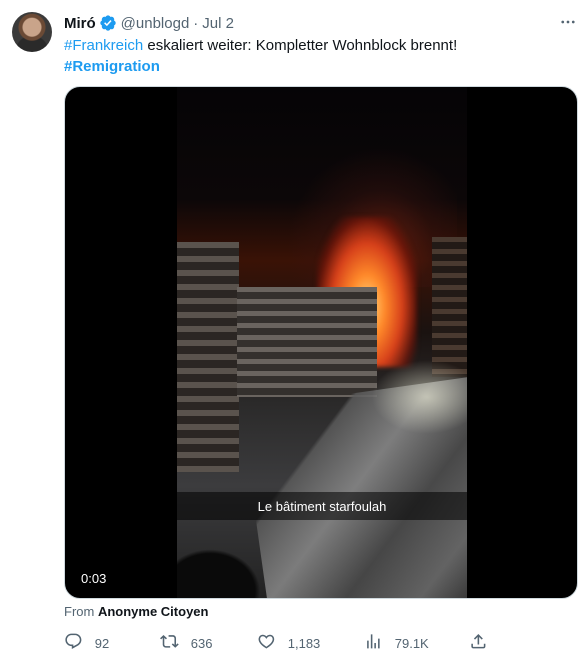  What do you see at coordinates (32, 32) in the screenshot?
I see `avatar` at bounding box center [32, 32].